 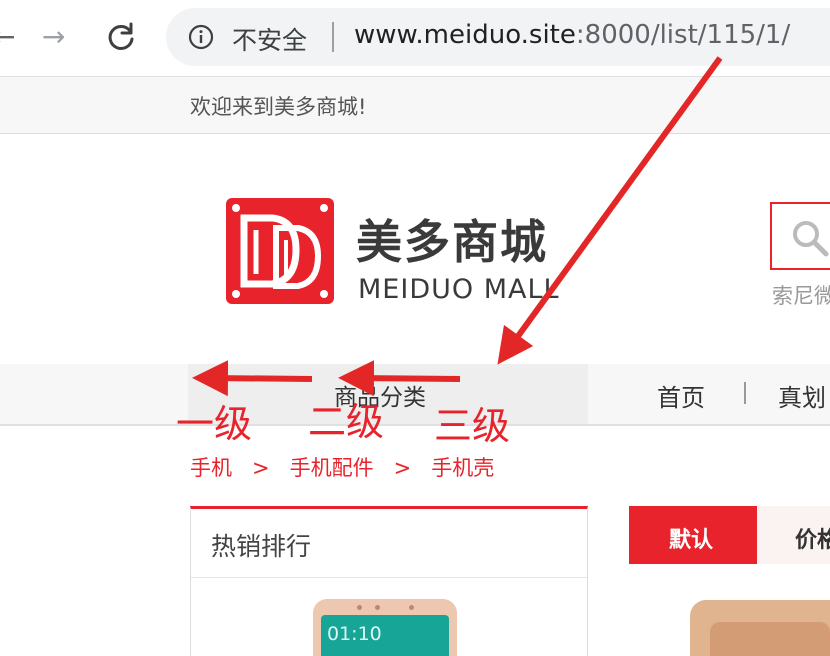 What do you see at coordinates (465, 35) in the screenshot?
I see `url-host: www.meiduo.site` at bounding box center [465, 35].